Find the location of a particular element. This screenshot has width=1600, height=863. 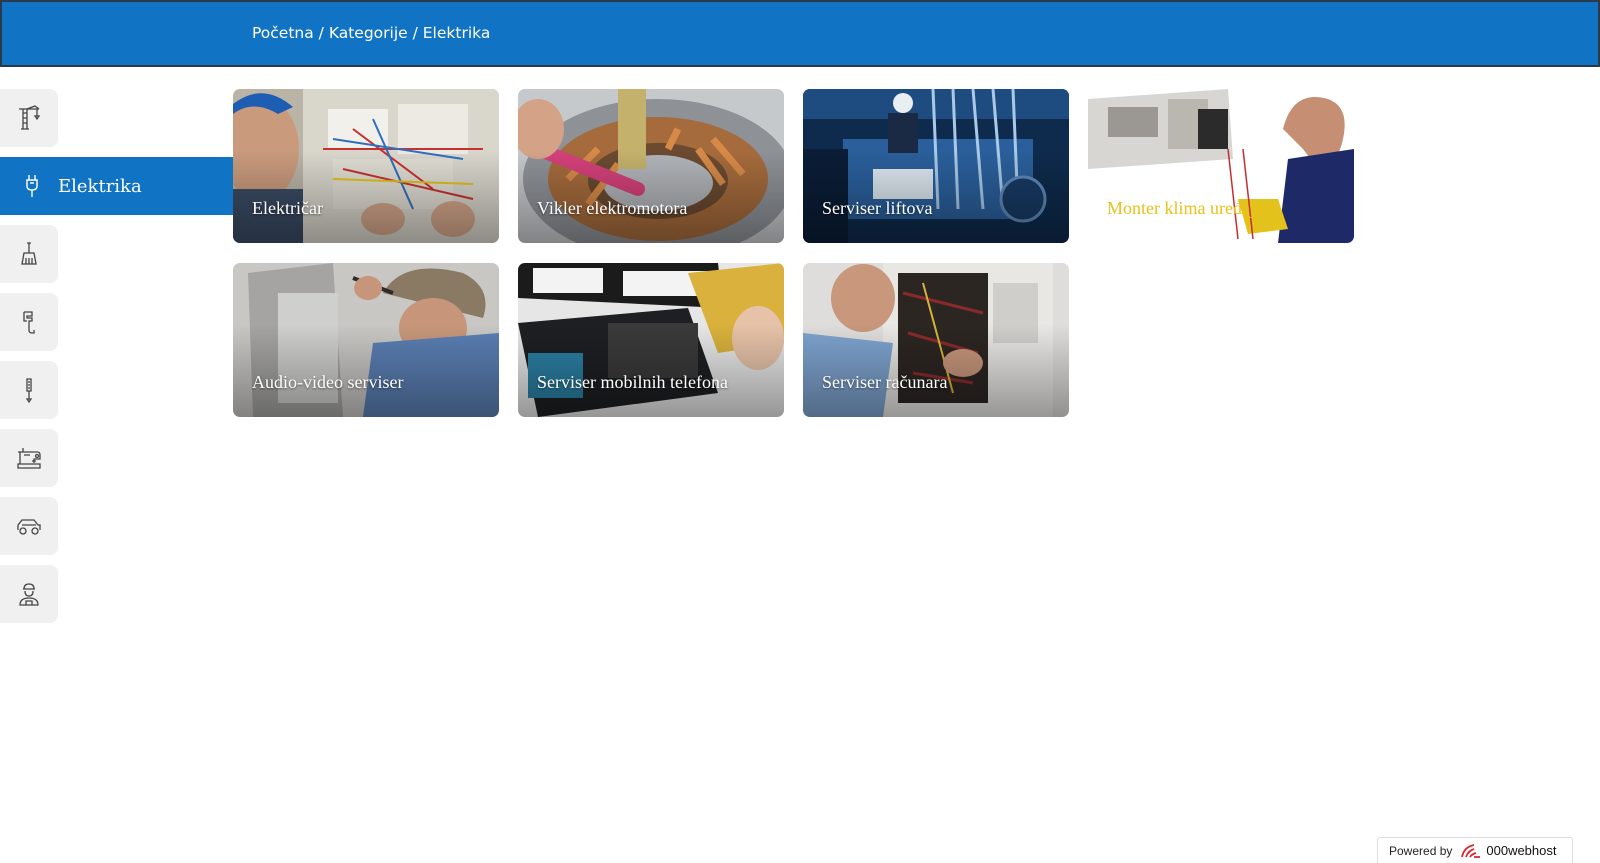

tile-serviser-mobilnih-telefona: Serviser mobilnih telefona is located at coordinates (651, 340).